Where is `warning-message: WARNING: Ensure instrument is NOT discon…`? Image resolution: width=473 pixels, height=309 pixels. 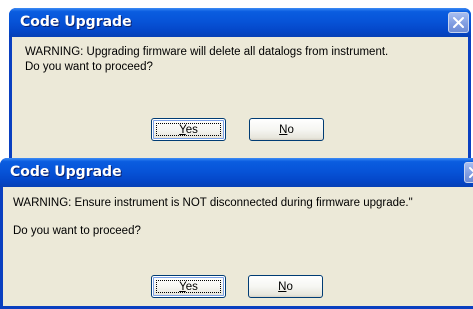 warning-message: WARNING: Ensure instrument is NOT discon… is located at coordinates (213, 203).